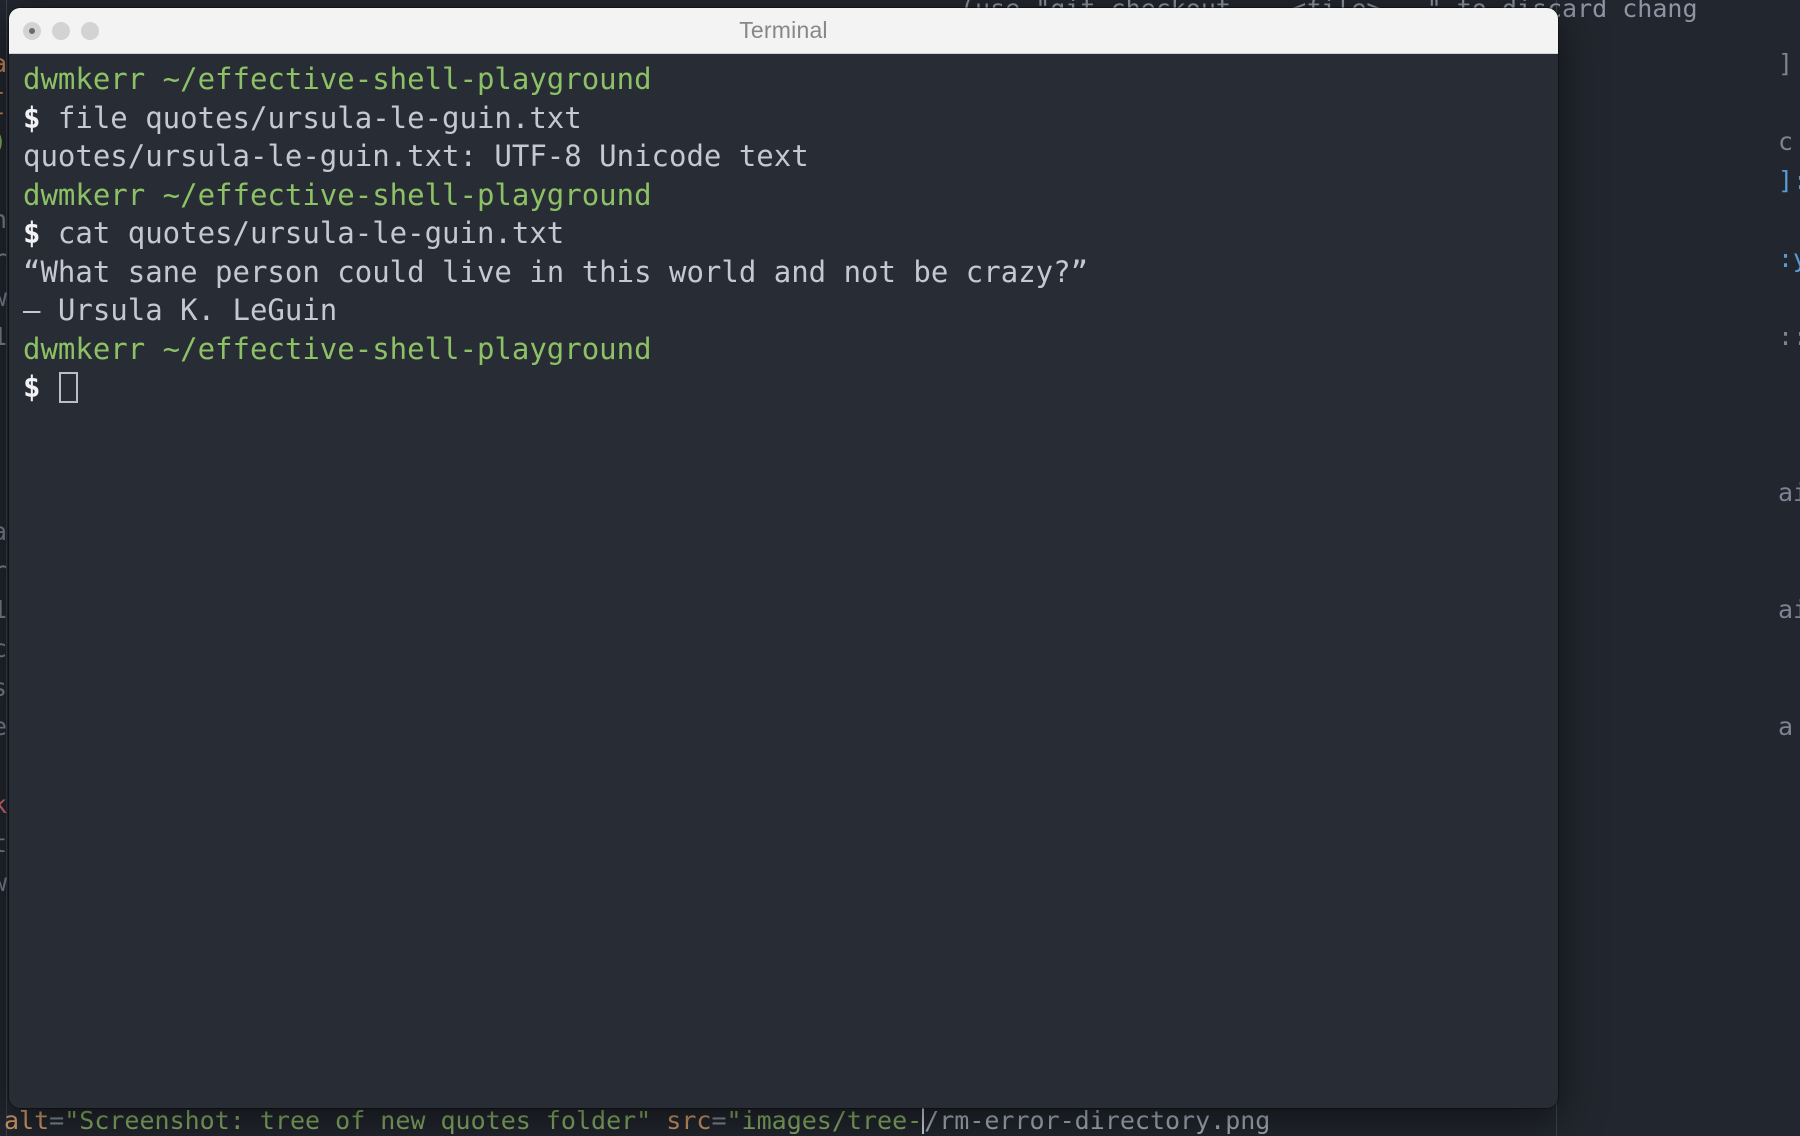 The width and height of the screenshot is (1800, 1136). I want to click on terminal-cursor, so click(68, 387).